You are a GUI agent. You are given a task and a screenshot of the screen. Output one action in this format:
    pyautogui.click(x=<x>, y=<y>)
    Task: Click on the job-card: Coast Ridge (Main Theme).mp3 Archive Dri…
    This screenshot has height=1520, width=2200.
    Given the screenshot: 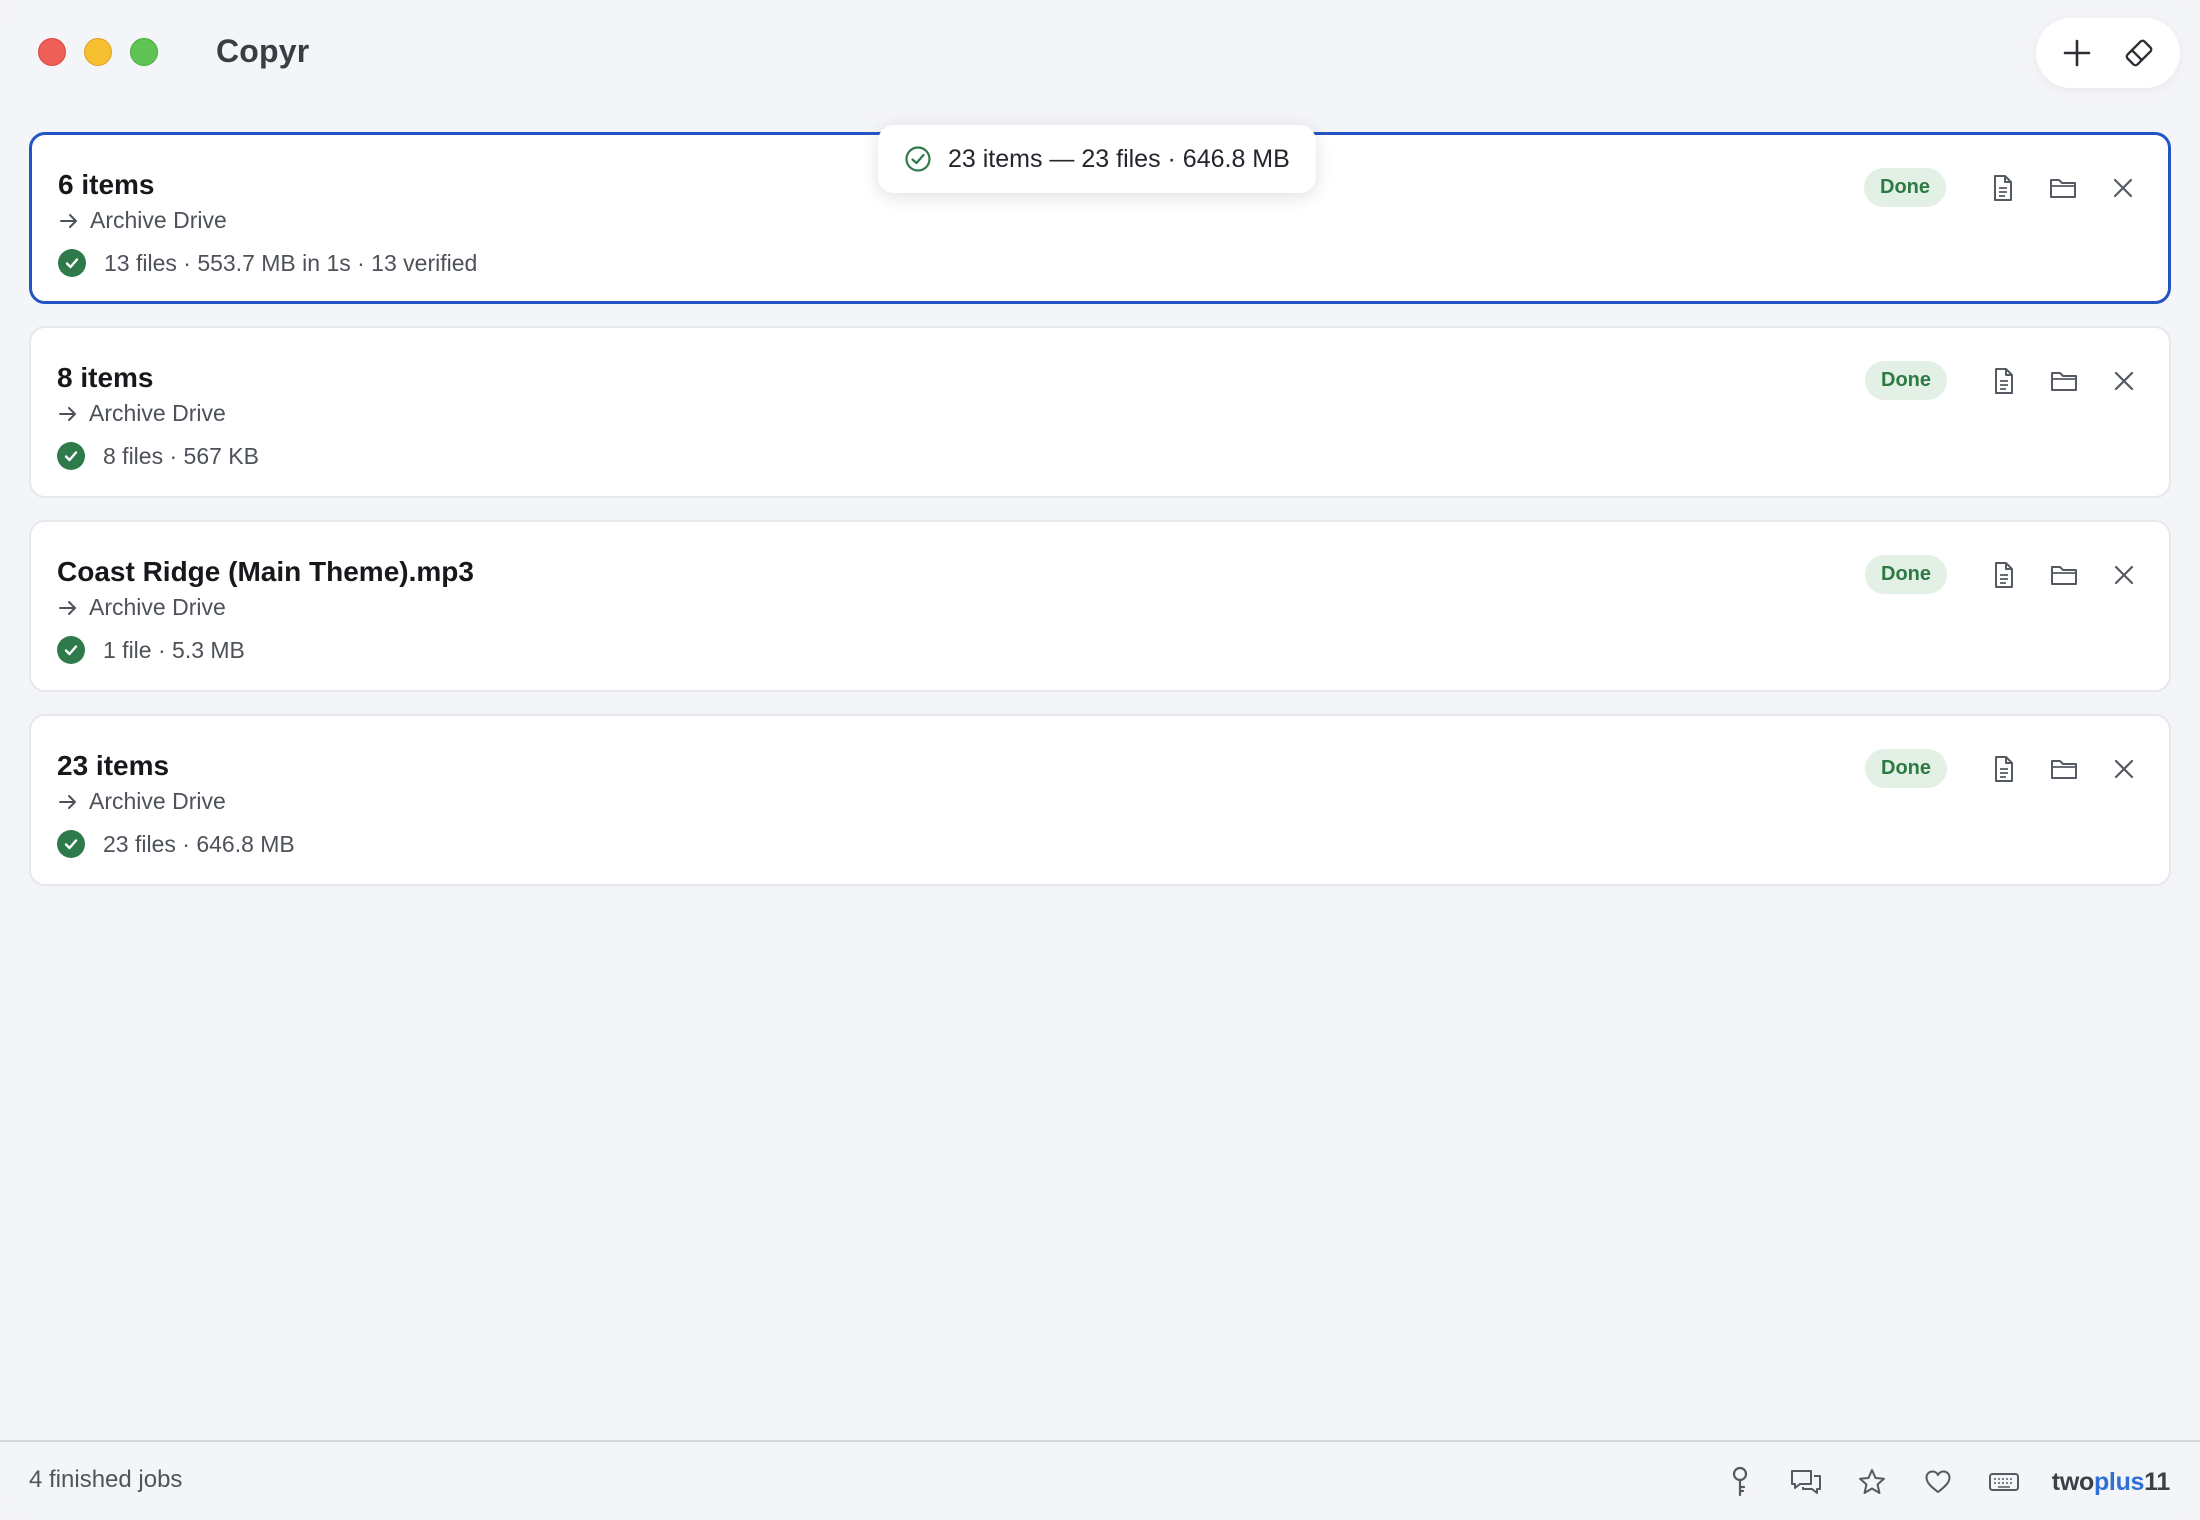 What is the action you would take?
    pyautogui.click(x=1100, y=606)
    